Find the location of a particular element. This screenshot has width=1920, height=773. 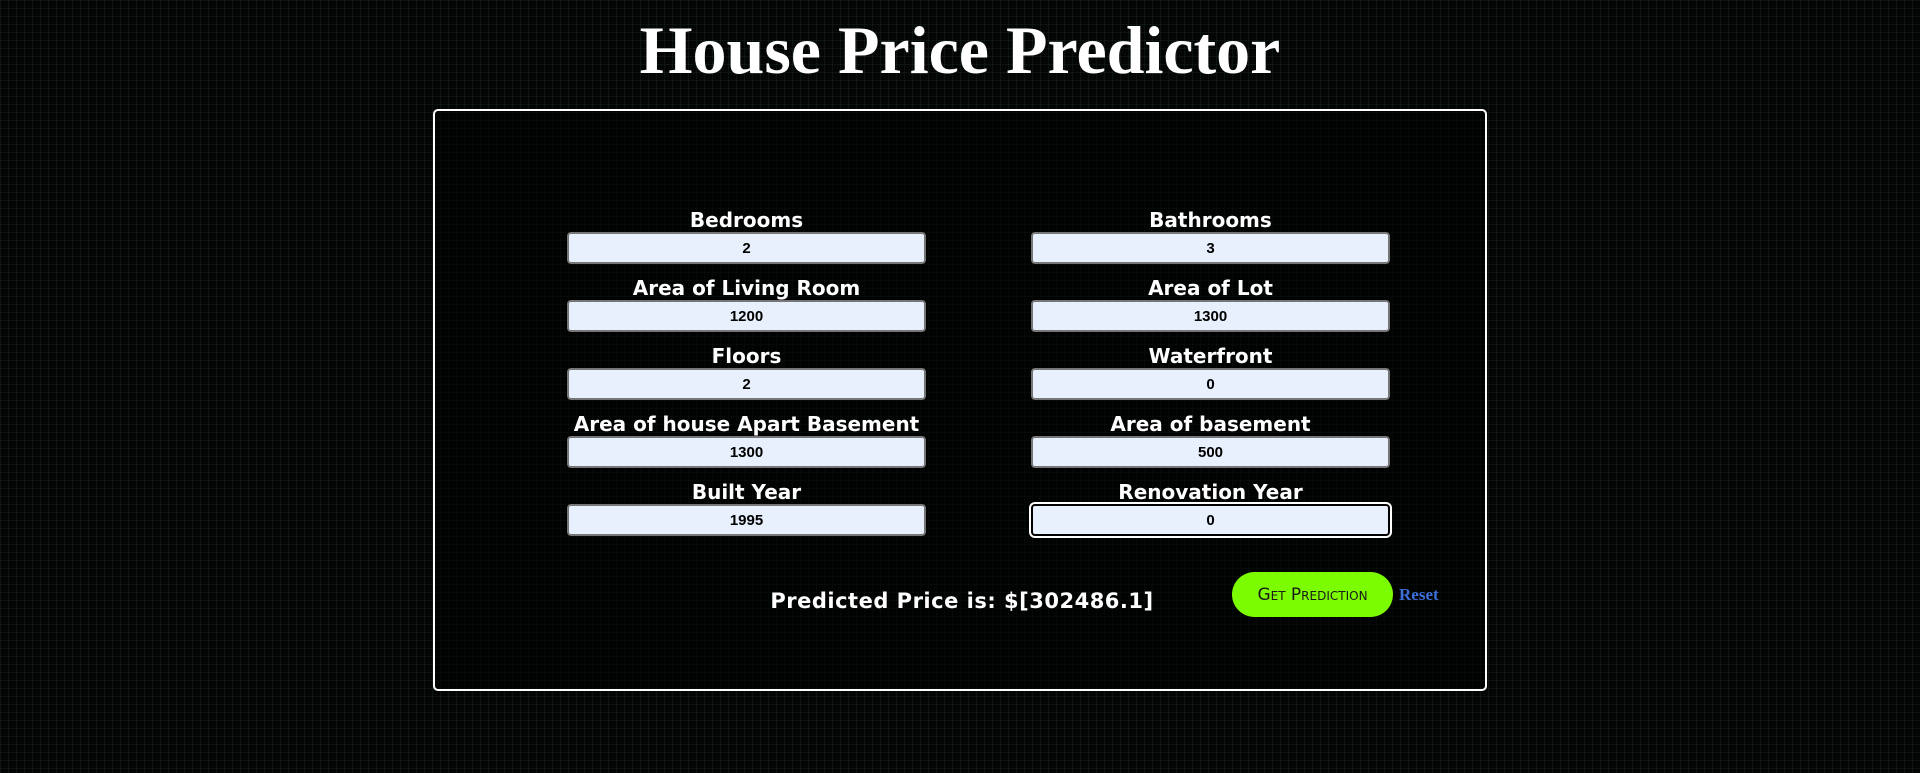

field-bathrooms: Bathrooms is located at coordinates (1210, 236).